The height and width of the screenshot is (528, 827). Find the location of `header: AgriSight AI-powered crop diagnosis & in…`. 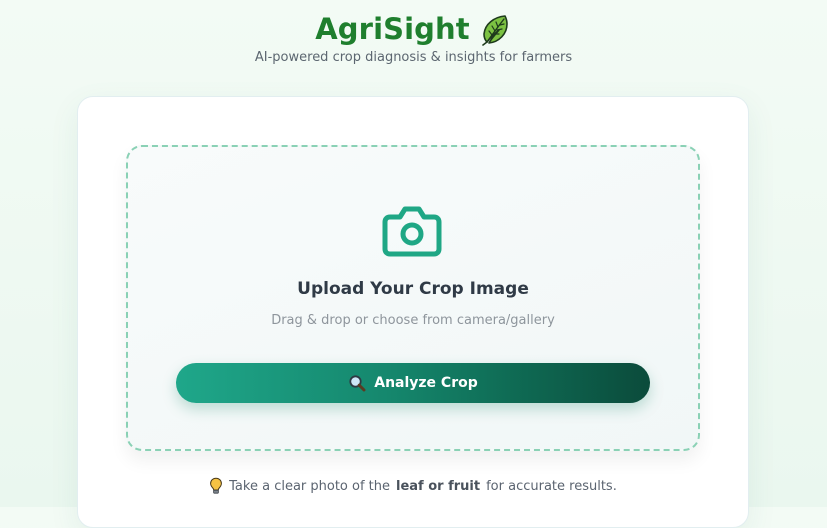

header: AgriSight AI-powered crop diagnosis & in… is located at coordinates (413, 38).